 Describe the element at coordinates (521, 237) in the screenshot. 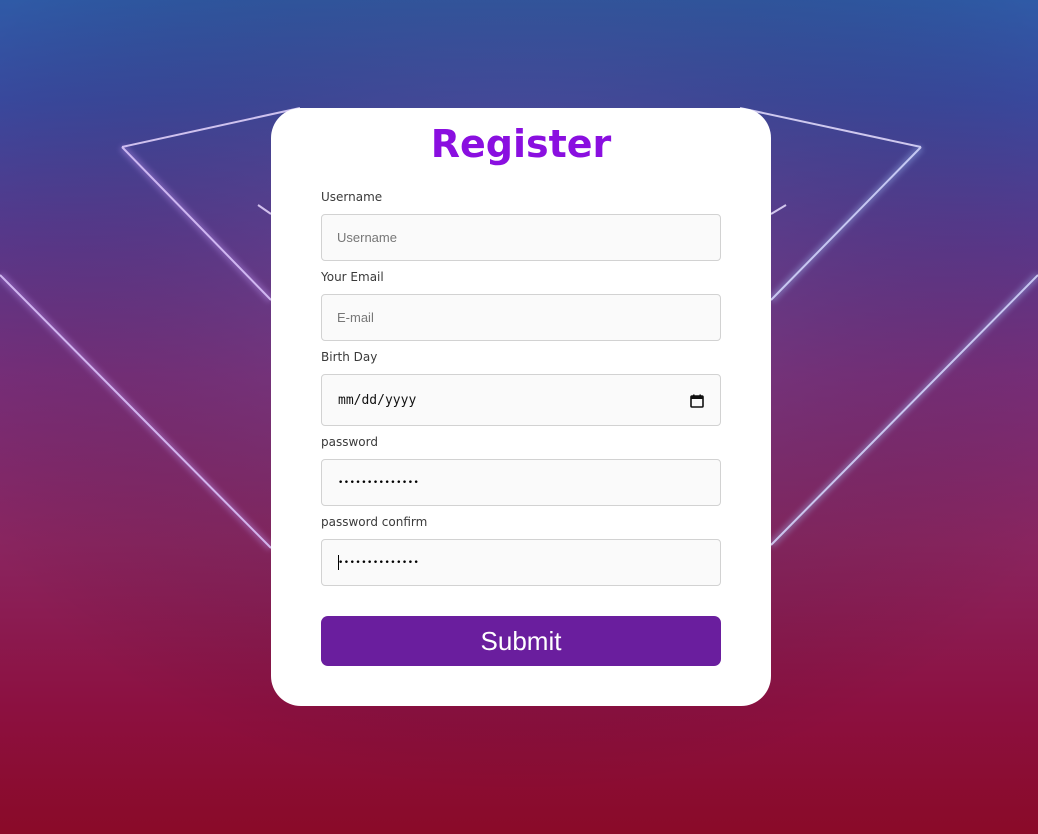

I see `username-input` at that location.